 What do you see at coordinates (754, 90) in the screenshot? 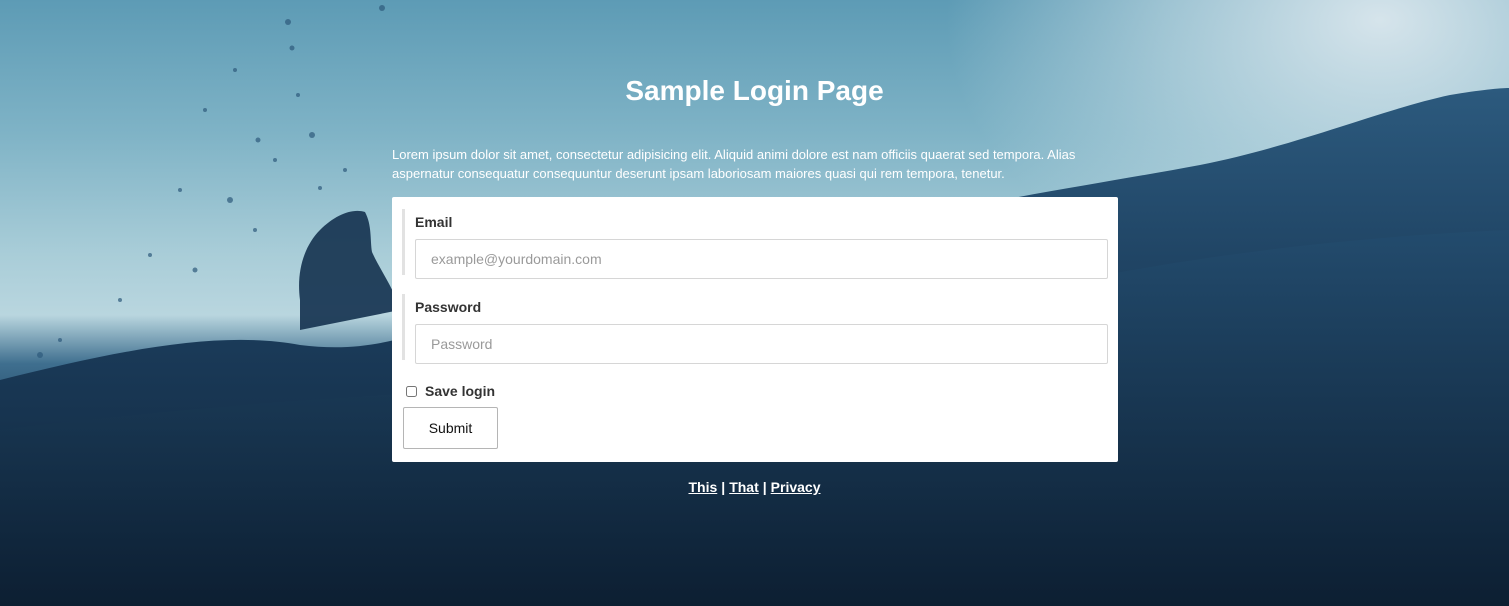
I see `page-title: Sample Login Page` at bounding box center [754, 90].